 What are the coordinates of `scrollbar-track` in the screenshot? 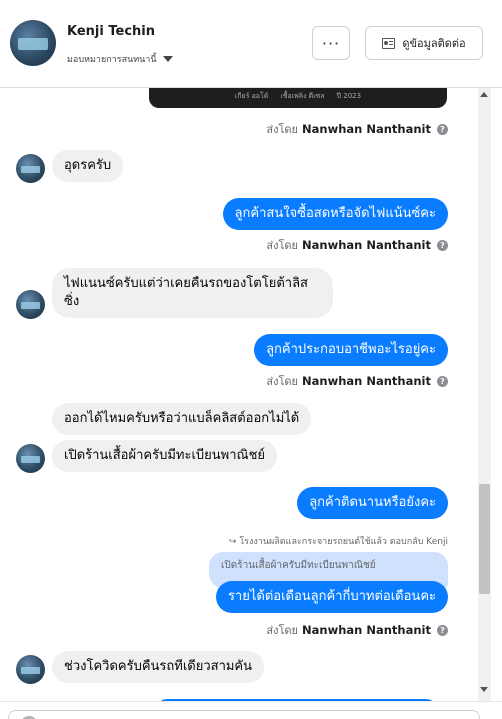 It's located at (484, 394).